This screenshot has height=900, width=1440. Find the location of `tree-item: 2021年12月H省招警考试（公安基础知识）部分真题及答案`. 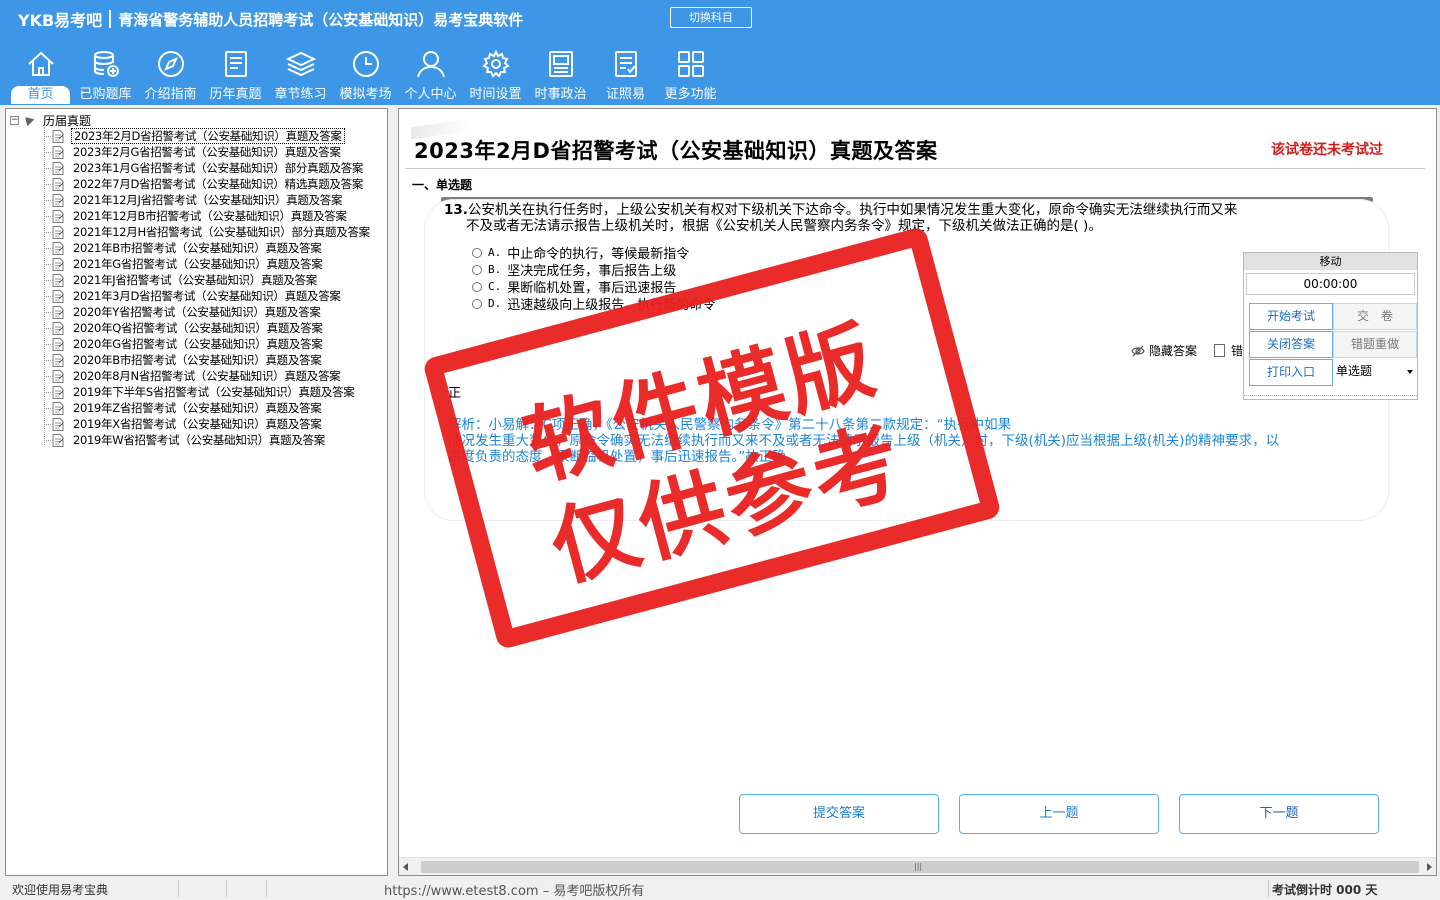

tree-item: 2021年12月H省招警考试（公安基础知识）部分真题及答案 is located at coordinates (208, 232).